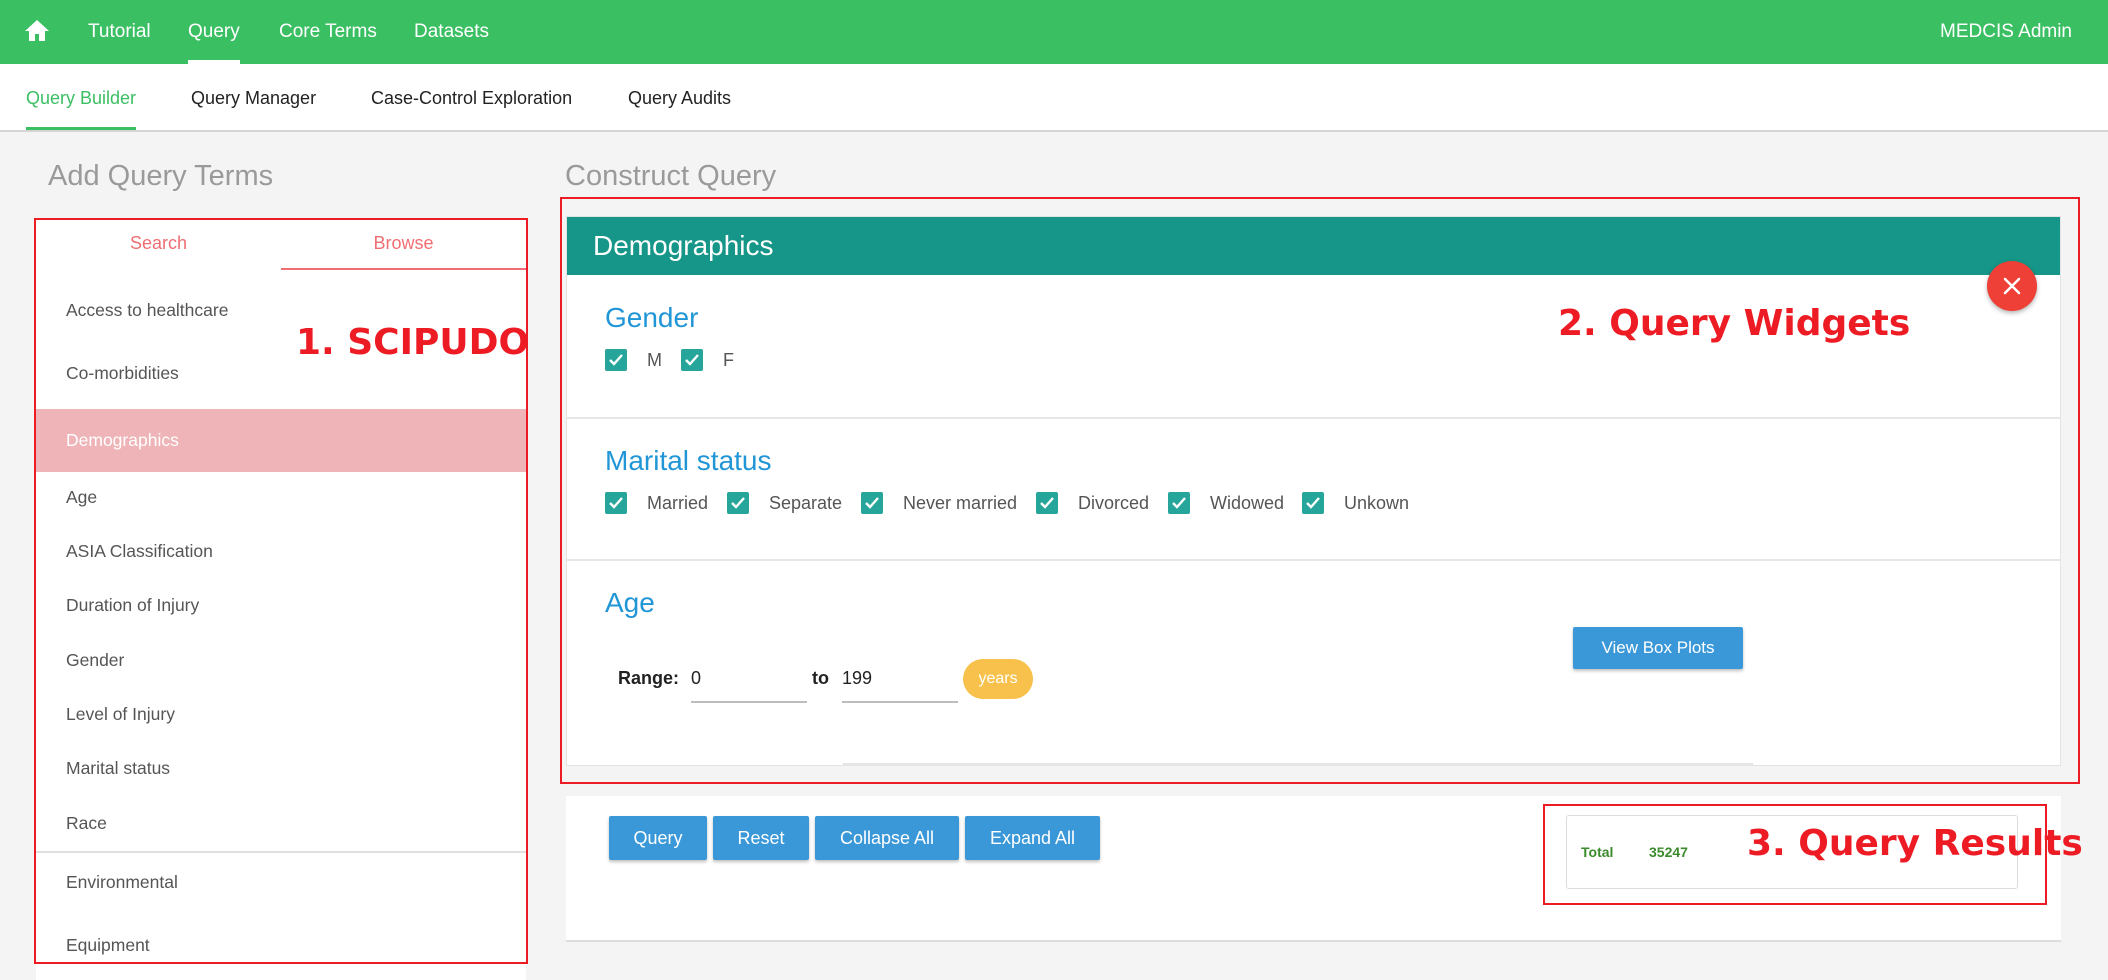 This screenshot has height=980, width=2108. I want to click on construct-query-title: Construct Query, so click(671, 176).